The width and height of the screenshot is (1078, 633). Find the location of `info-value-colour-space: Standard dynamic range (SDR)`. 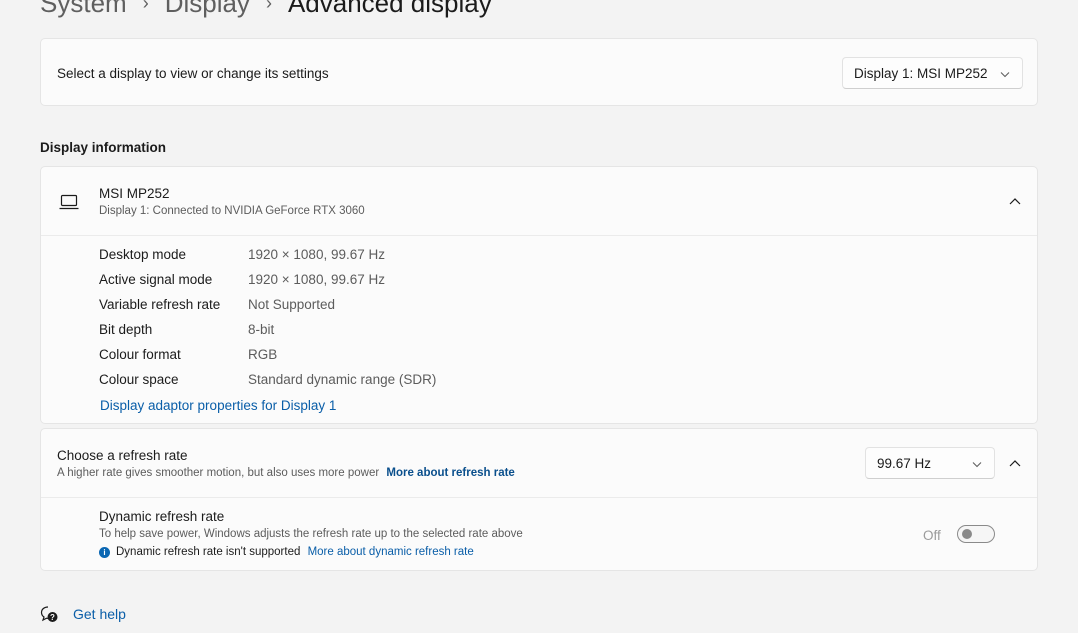

info-value-colour-space: Standard dynamic range (SDR) is located at coordinates (342, 379).